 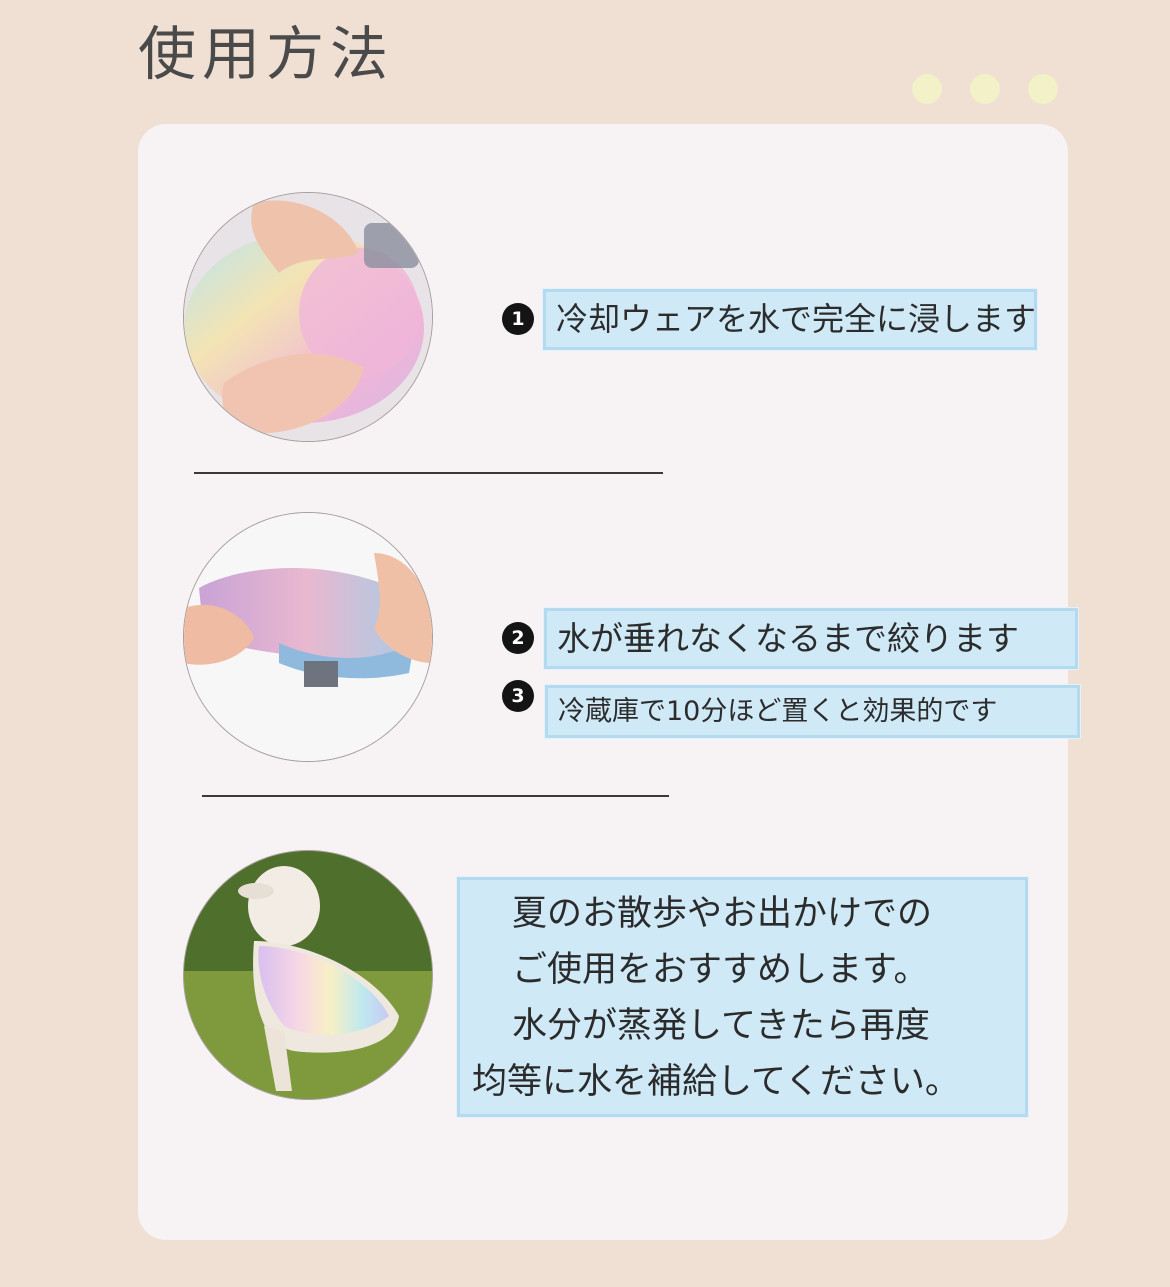 I want to click on step-1-label: 冷却ウェアを水で完全に浸します, so click(x=790, y=319).